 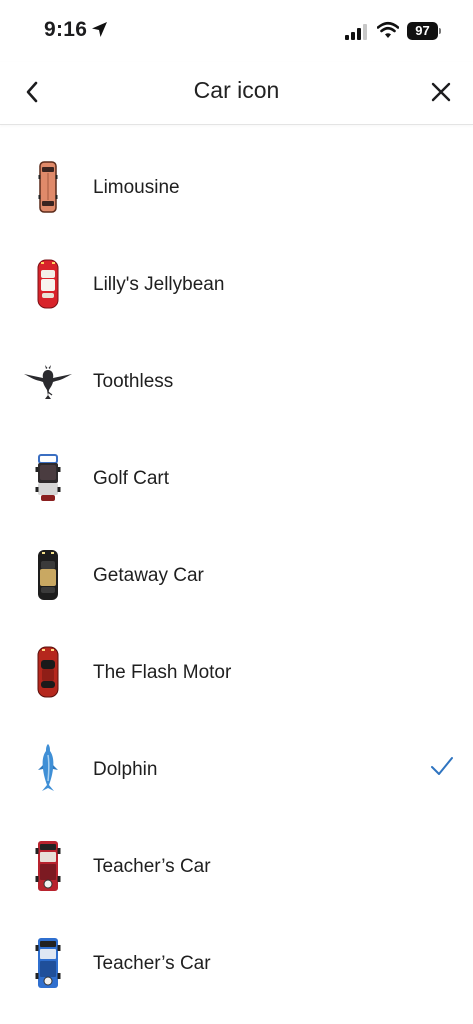 What do you see at coordinates (48, 672) in the screenshot?
I see `red-sports-car-icon` at bounding box center [48, 672].